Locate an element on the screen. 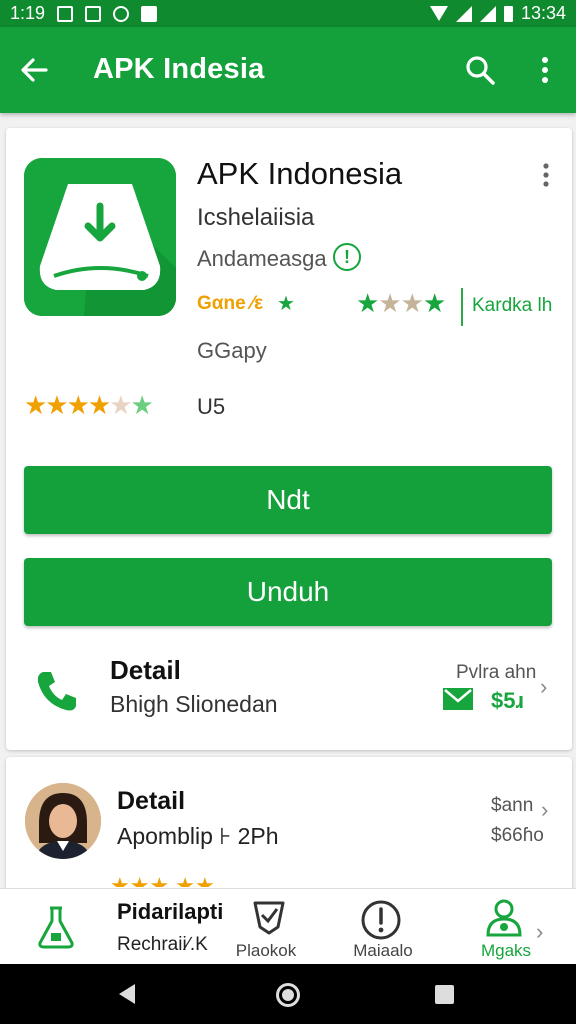  detail-right-label: Pvlra ahn is located at coordinates (496, 672).